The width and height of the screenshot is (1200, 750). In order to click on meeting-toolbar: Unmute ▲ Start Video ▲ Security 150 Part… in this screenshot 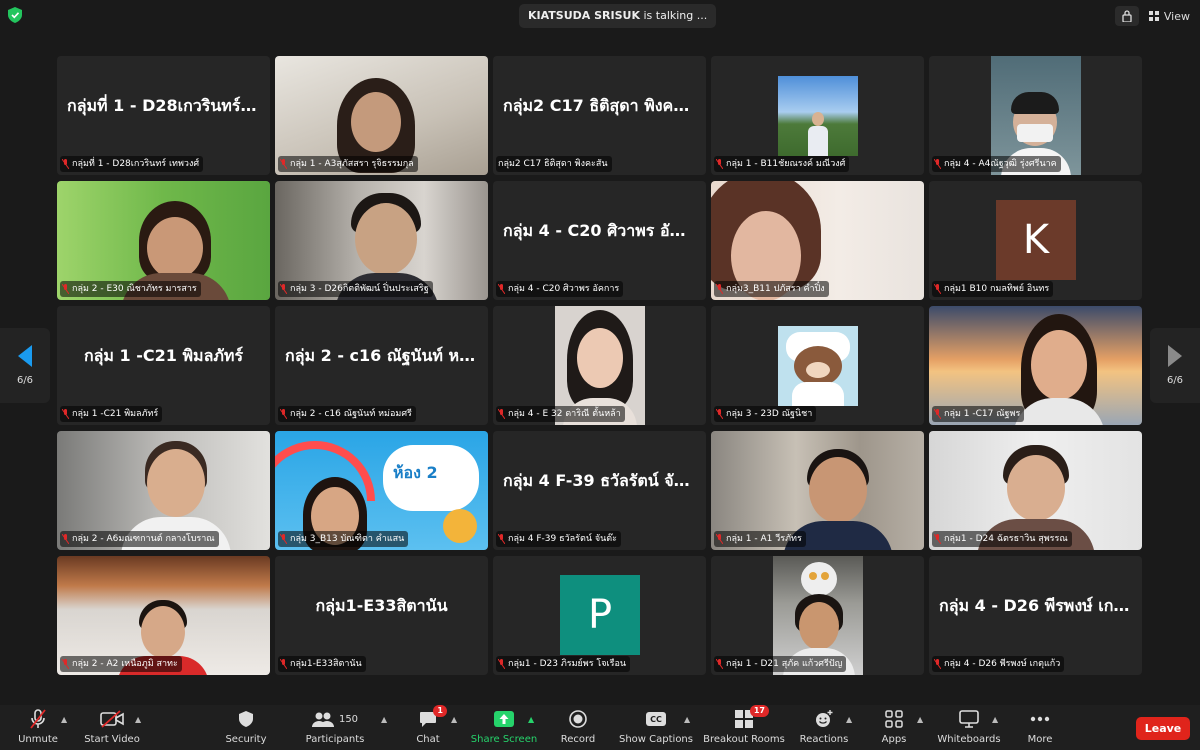, I will do `click(600, 727)`.